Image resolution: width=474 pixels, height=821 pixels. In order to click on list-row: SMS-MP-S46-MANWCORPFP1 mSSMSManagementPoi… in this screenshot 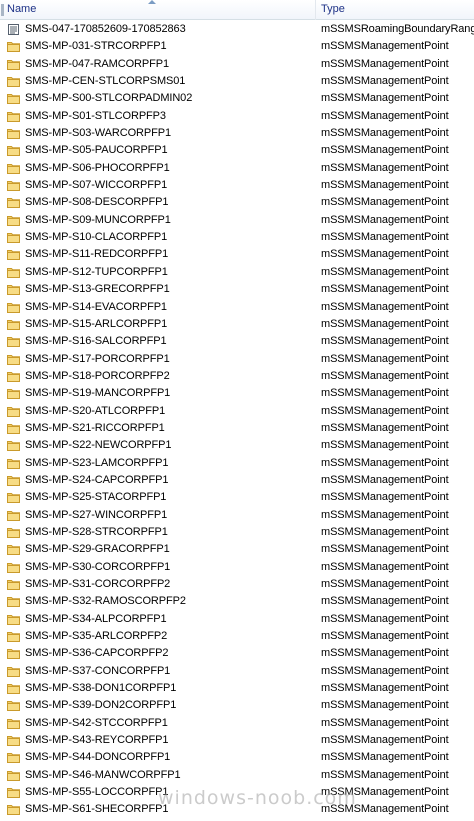, I will do `click(237, 775)`.